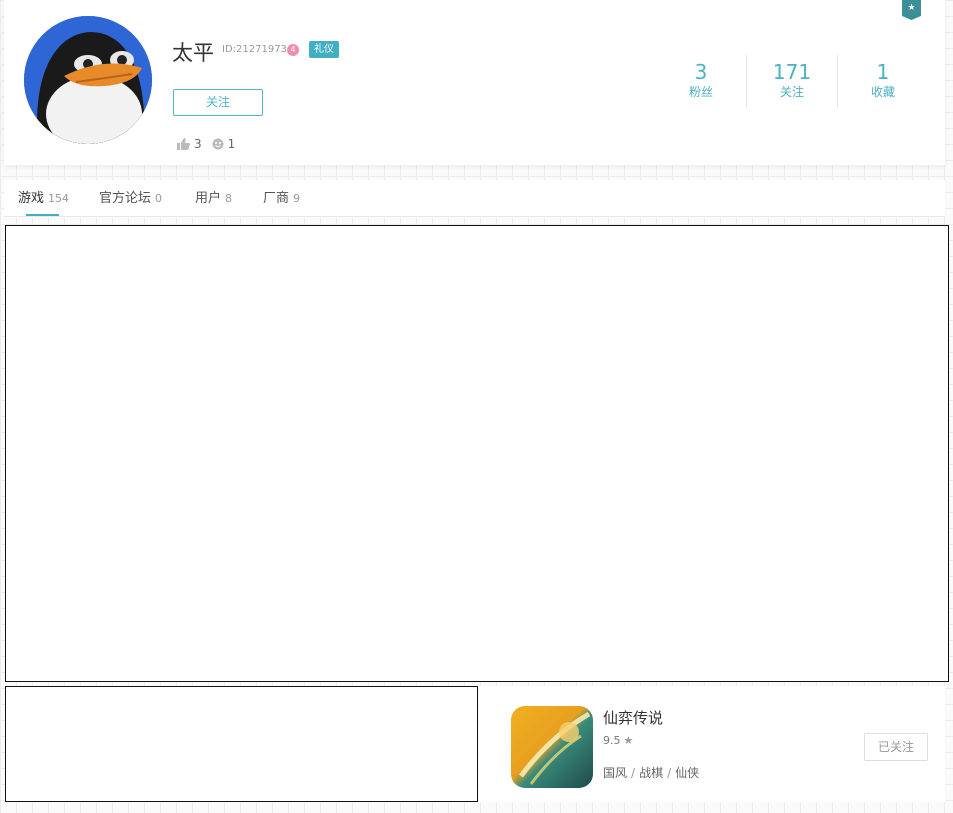 The height and width of the screenshot is (813, 953). What do you see at coordinates (896, 747) in the screenshot?
I see `followed-button: 已关注` at bounding box center [896, 747].